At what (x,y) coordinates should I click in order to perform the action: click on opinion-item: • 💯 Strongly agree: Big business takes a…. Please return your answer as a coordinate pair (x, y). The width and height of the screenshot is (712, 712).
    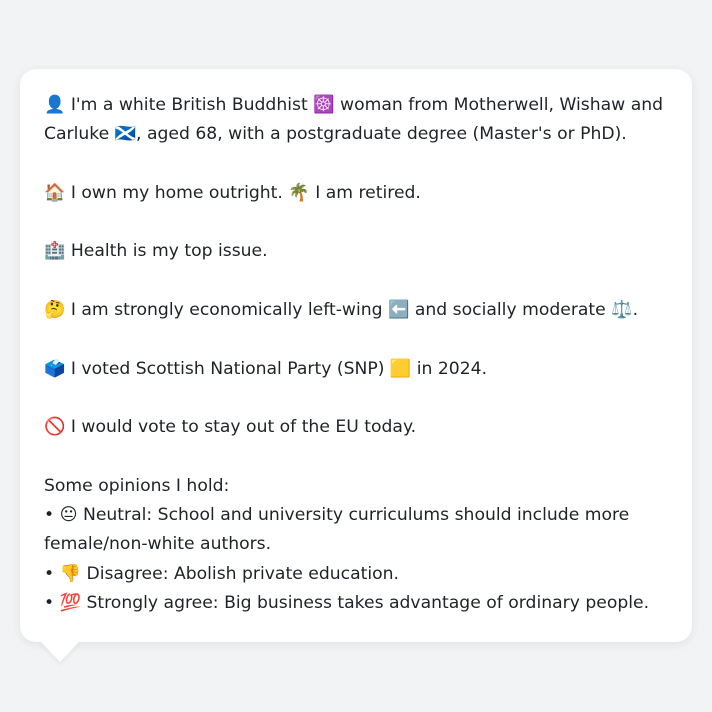
    Looking at the image, I should click on (347, 603).